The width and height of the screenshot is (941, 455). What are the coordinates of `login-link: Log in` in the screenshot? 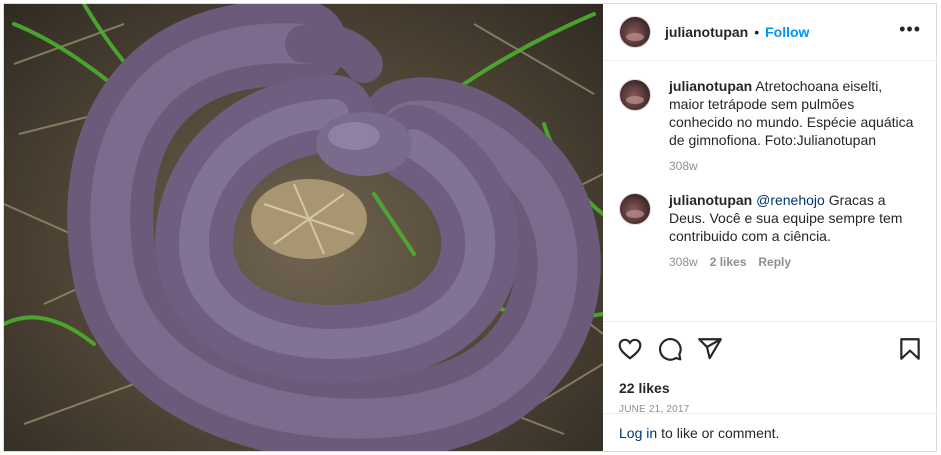 It's located at (638, 433).